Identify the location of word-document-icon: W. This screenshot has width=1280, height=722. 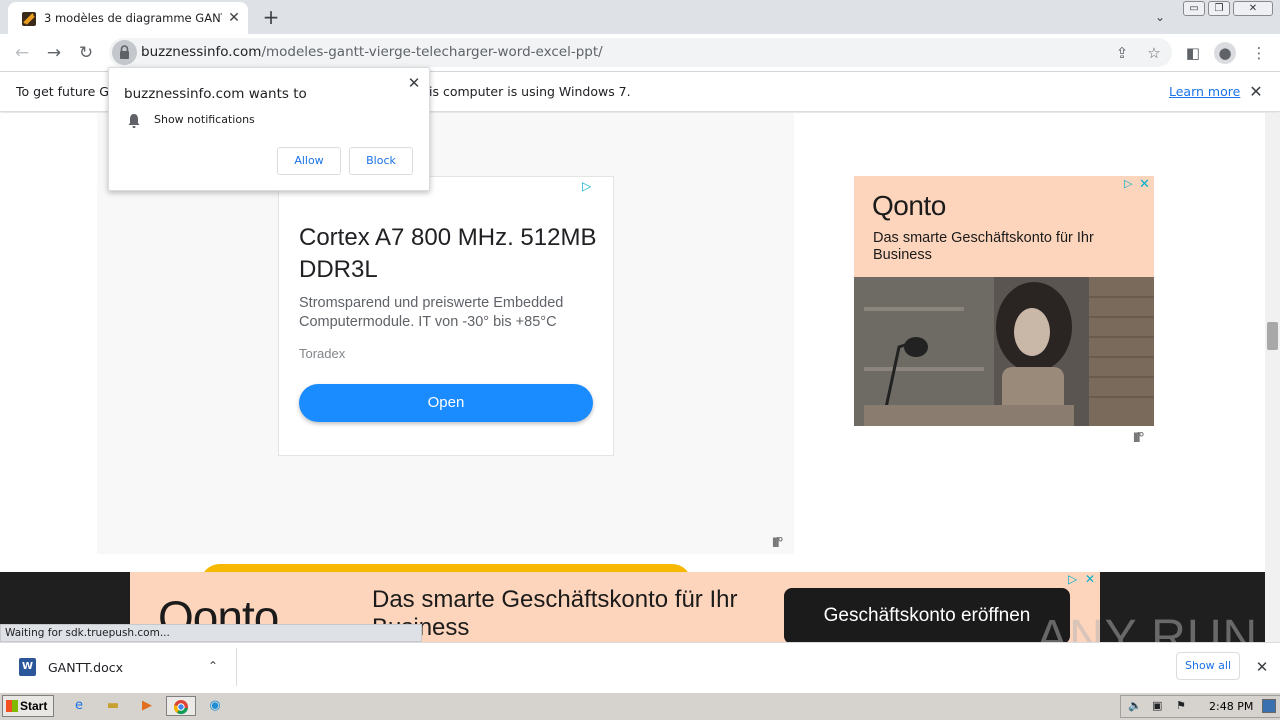
(27, 667).